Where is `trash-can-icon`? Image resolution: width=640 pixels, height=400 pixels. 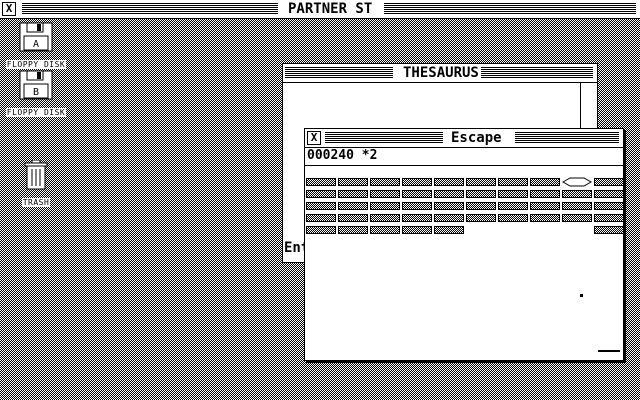 trash-can-icon is located at coordinates (36, 175).